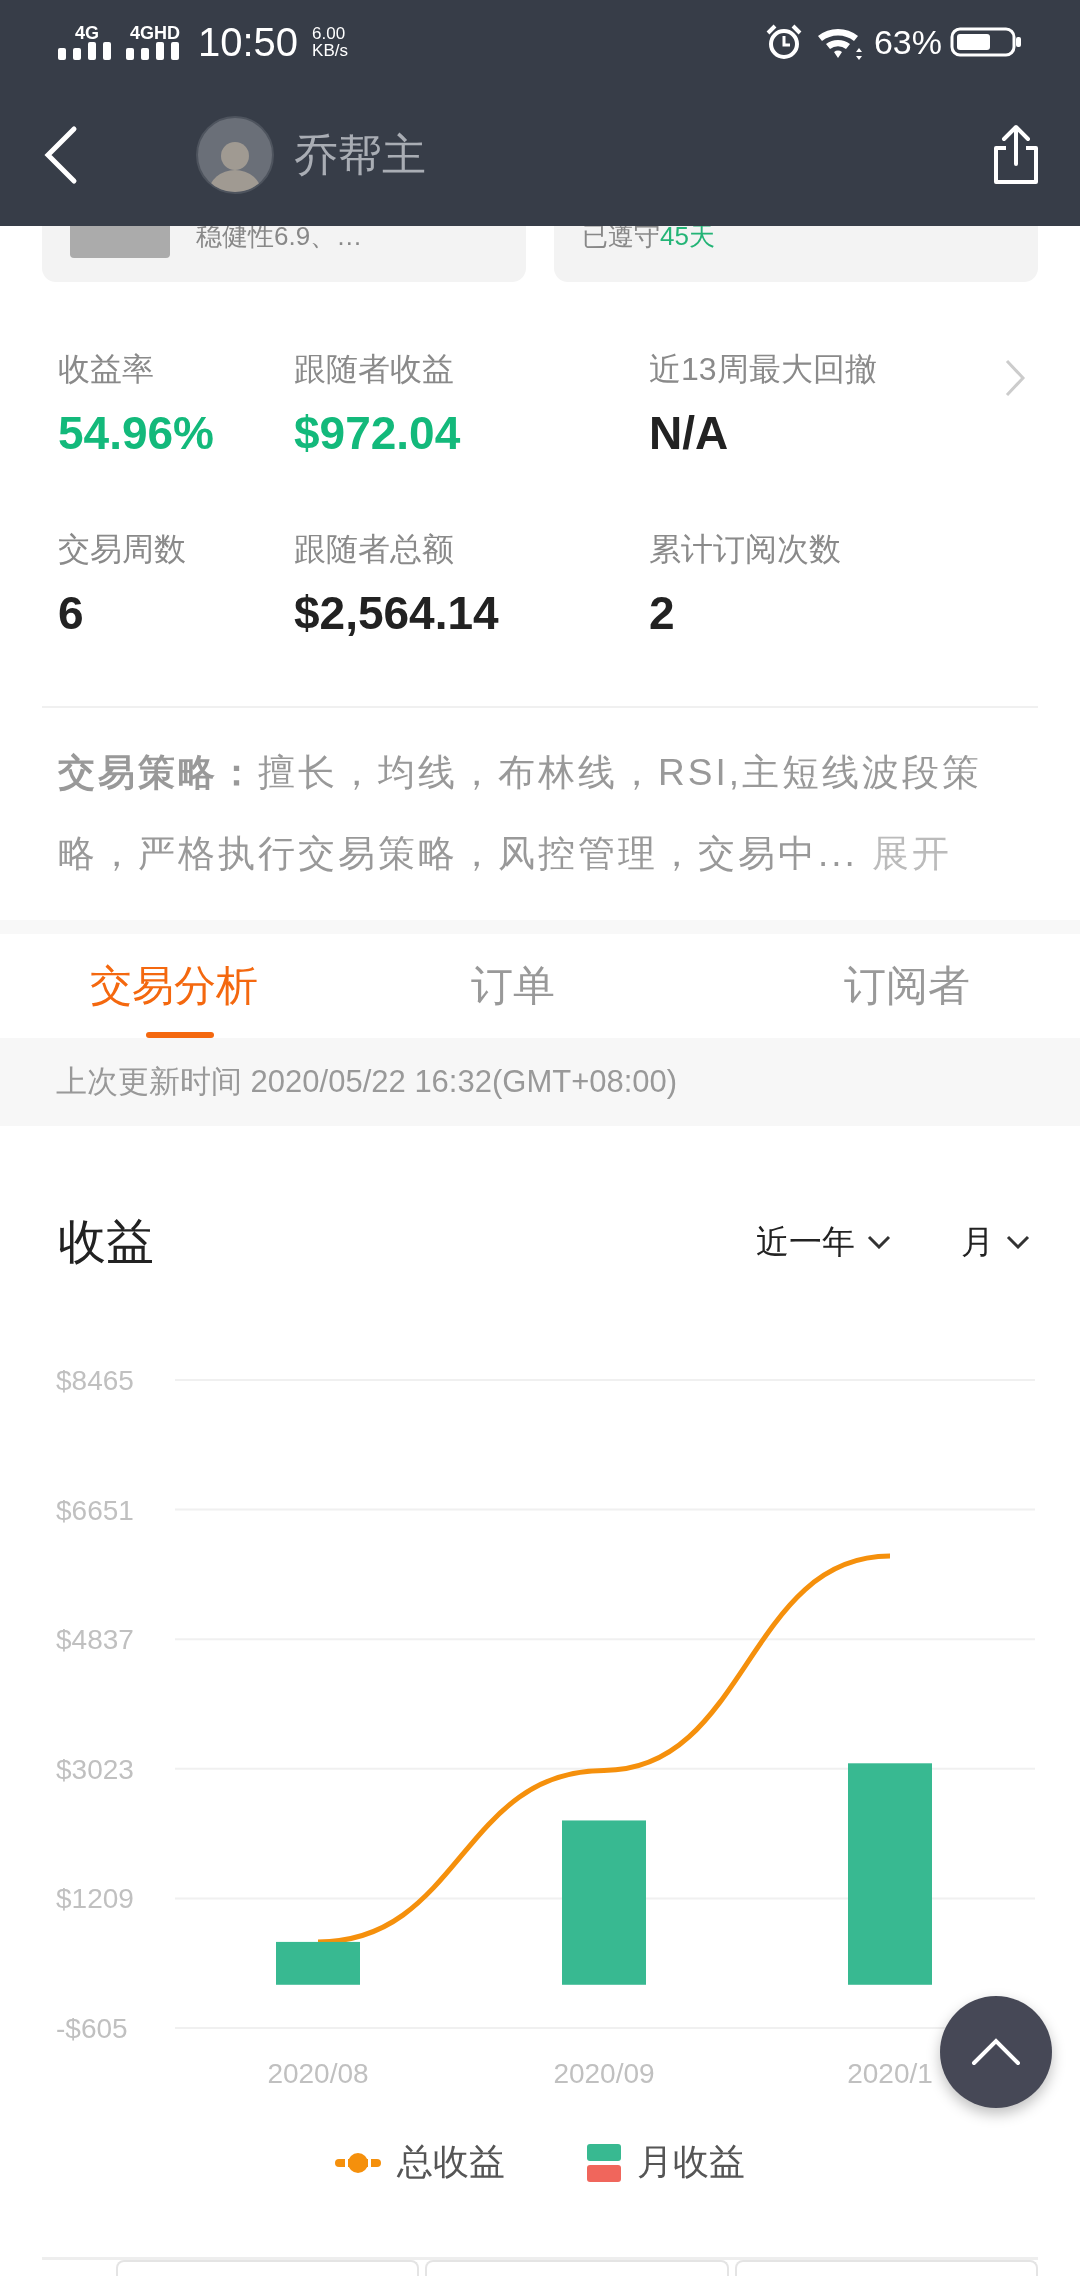  I want to click on strategy-text: 交易策略：擅长，均线，布林线，RSI,主短线波段策略，严格执行交易策略，风控管理，交易中... 展开, so click(520, 813).